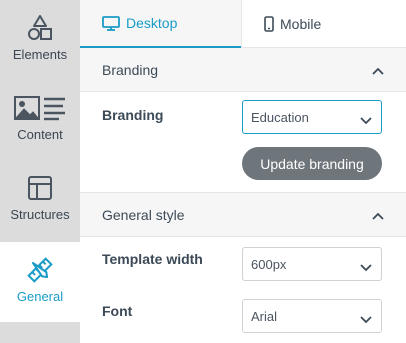 Image resolution: width=406 pixels, height=343 pixels. What do you see at coordinates (269, 264) in the screenshot?
I see `template-width-value: 600px` at bounding box center [269, 264].